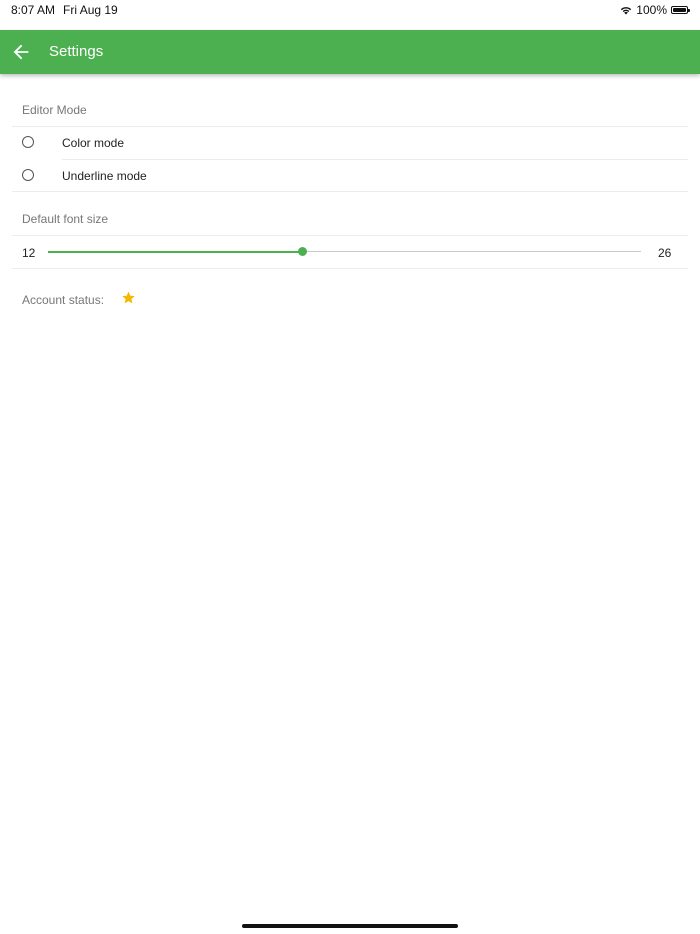 The width and height of the screenshot is (700, 934). Describe the element at coordinates (29, 253) in the screenshot. I see `slider-min-label: 12` at that location.